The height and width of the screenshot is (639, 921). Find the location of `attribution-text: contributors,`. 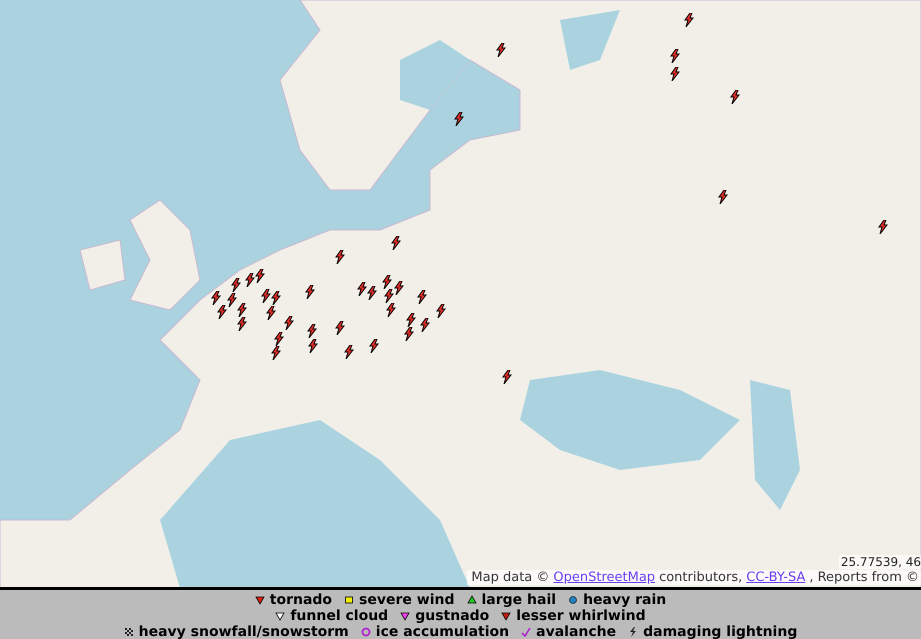

attribution-text: contributors, is located at coordinates (700, 577).